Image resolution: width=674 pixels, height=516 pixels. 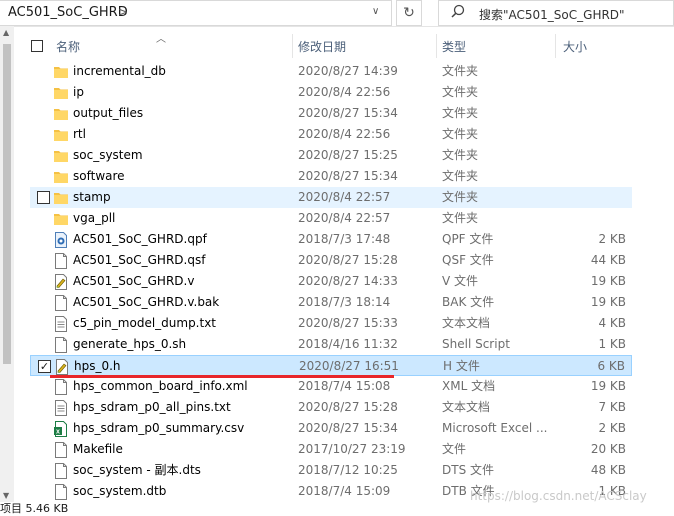 What do you see at coordinates (331, 197) in the screenshot?
I see `file-row: stamp 2020/8/4 22:57 文件夹` at bounding box center [331, 197].